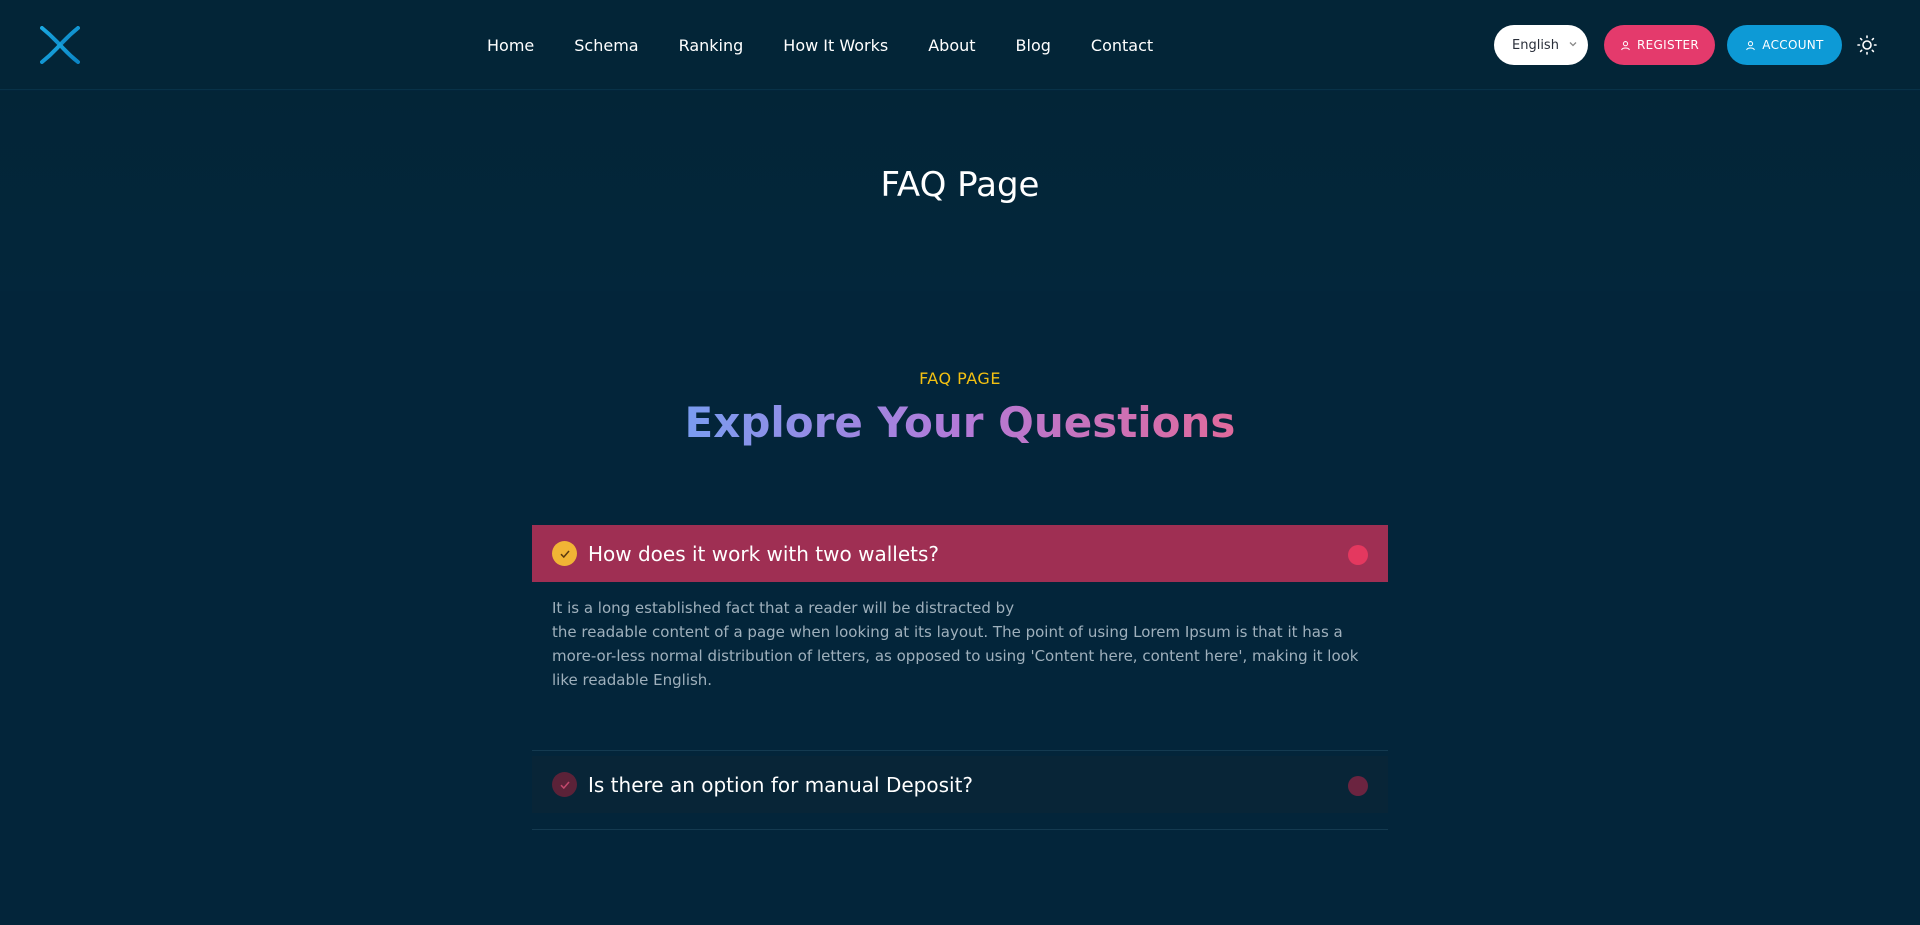 This screenshot has width=1920, height=925. I want to click on section-heading: Explore Your Questions, so click(960, 422).